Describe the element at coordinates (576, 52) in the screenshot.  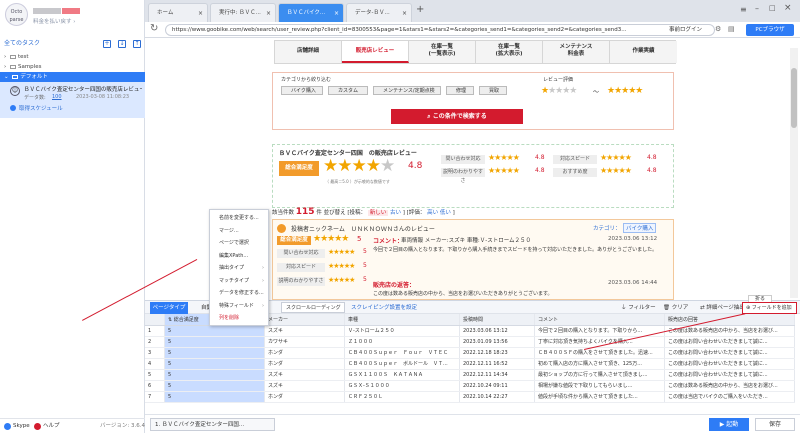
I see `nav-maintenance: メンテナンス 料金表` at that location.